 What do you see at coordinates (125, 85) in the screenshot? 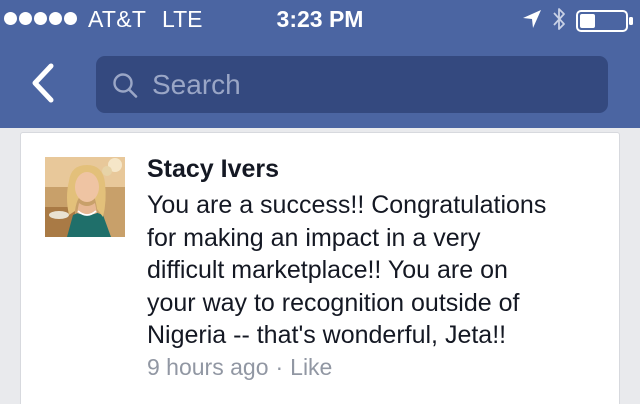
I see `search-icon` at bounding box center [125, 85].